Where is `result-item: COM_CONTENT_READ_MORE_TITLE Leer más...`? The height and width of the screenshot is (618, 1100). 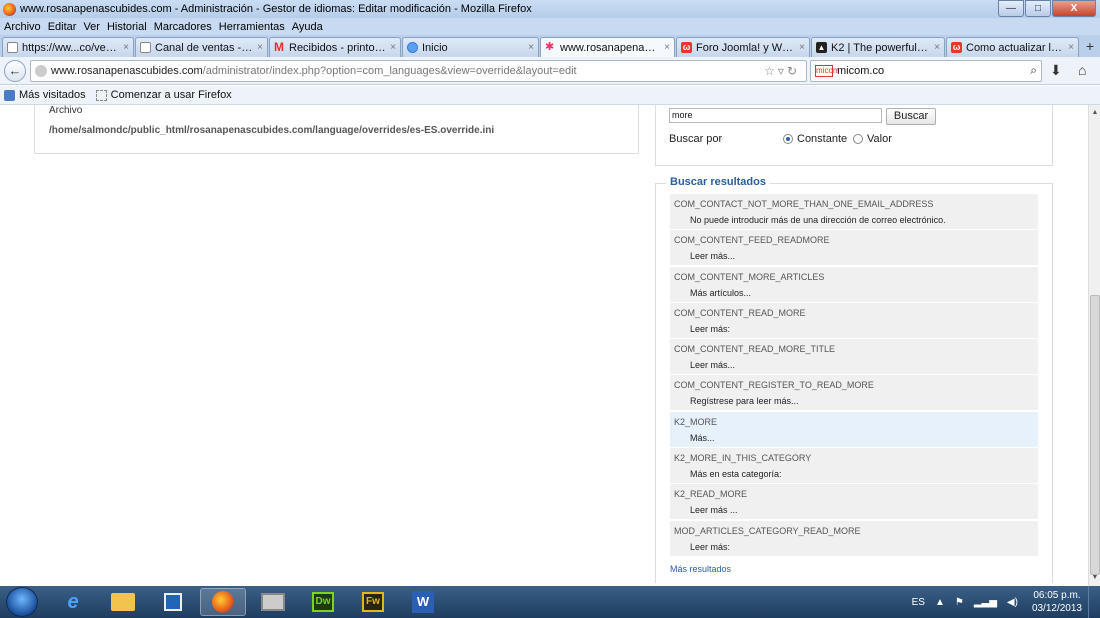 result-item: COM_CONTENT_READ_MORE_TITLE Leer más... is located at coordinates (854, 357).